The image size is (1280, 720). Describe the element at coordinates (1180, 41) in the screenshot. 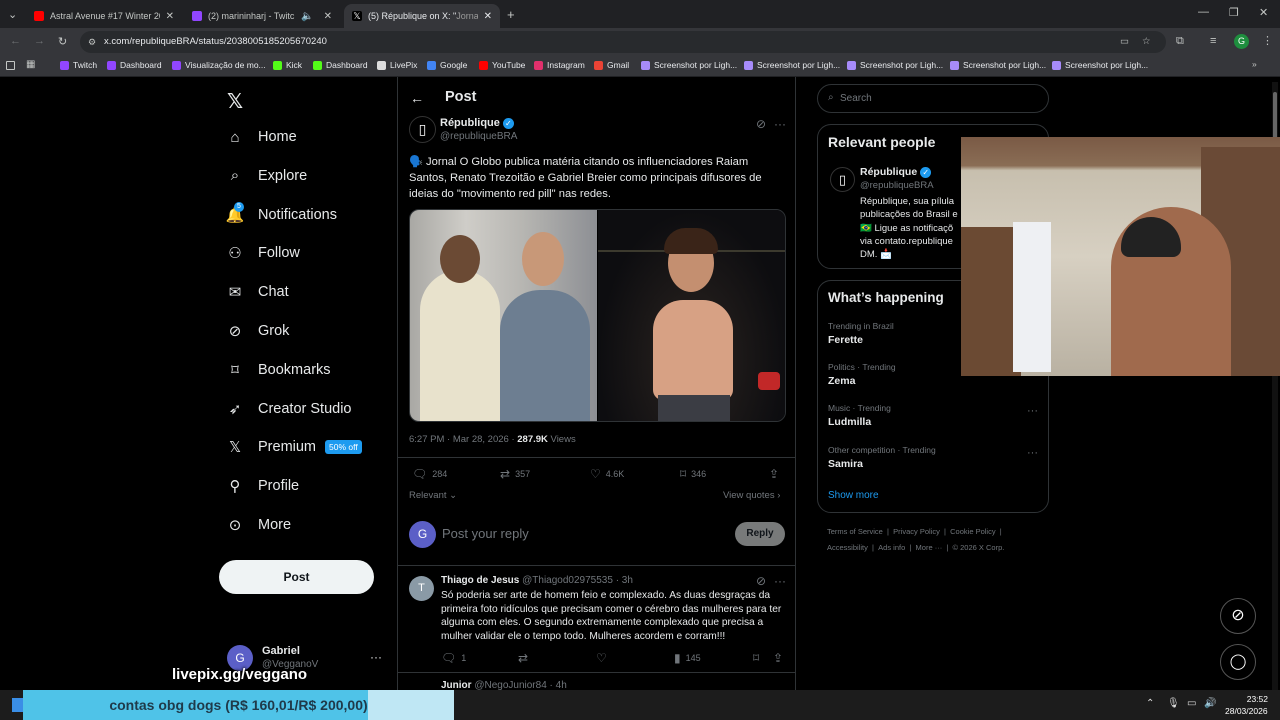

I see `extensions-icon: ⧉` at that location.